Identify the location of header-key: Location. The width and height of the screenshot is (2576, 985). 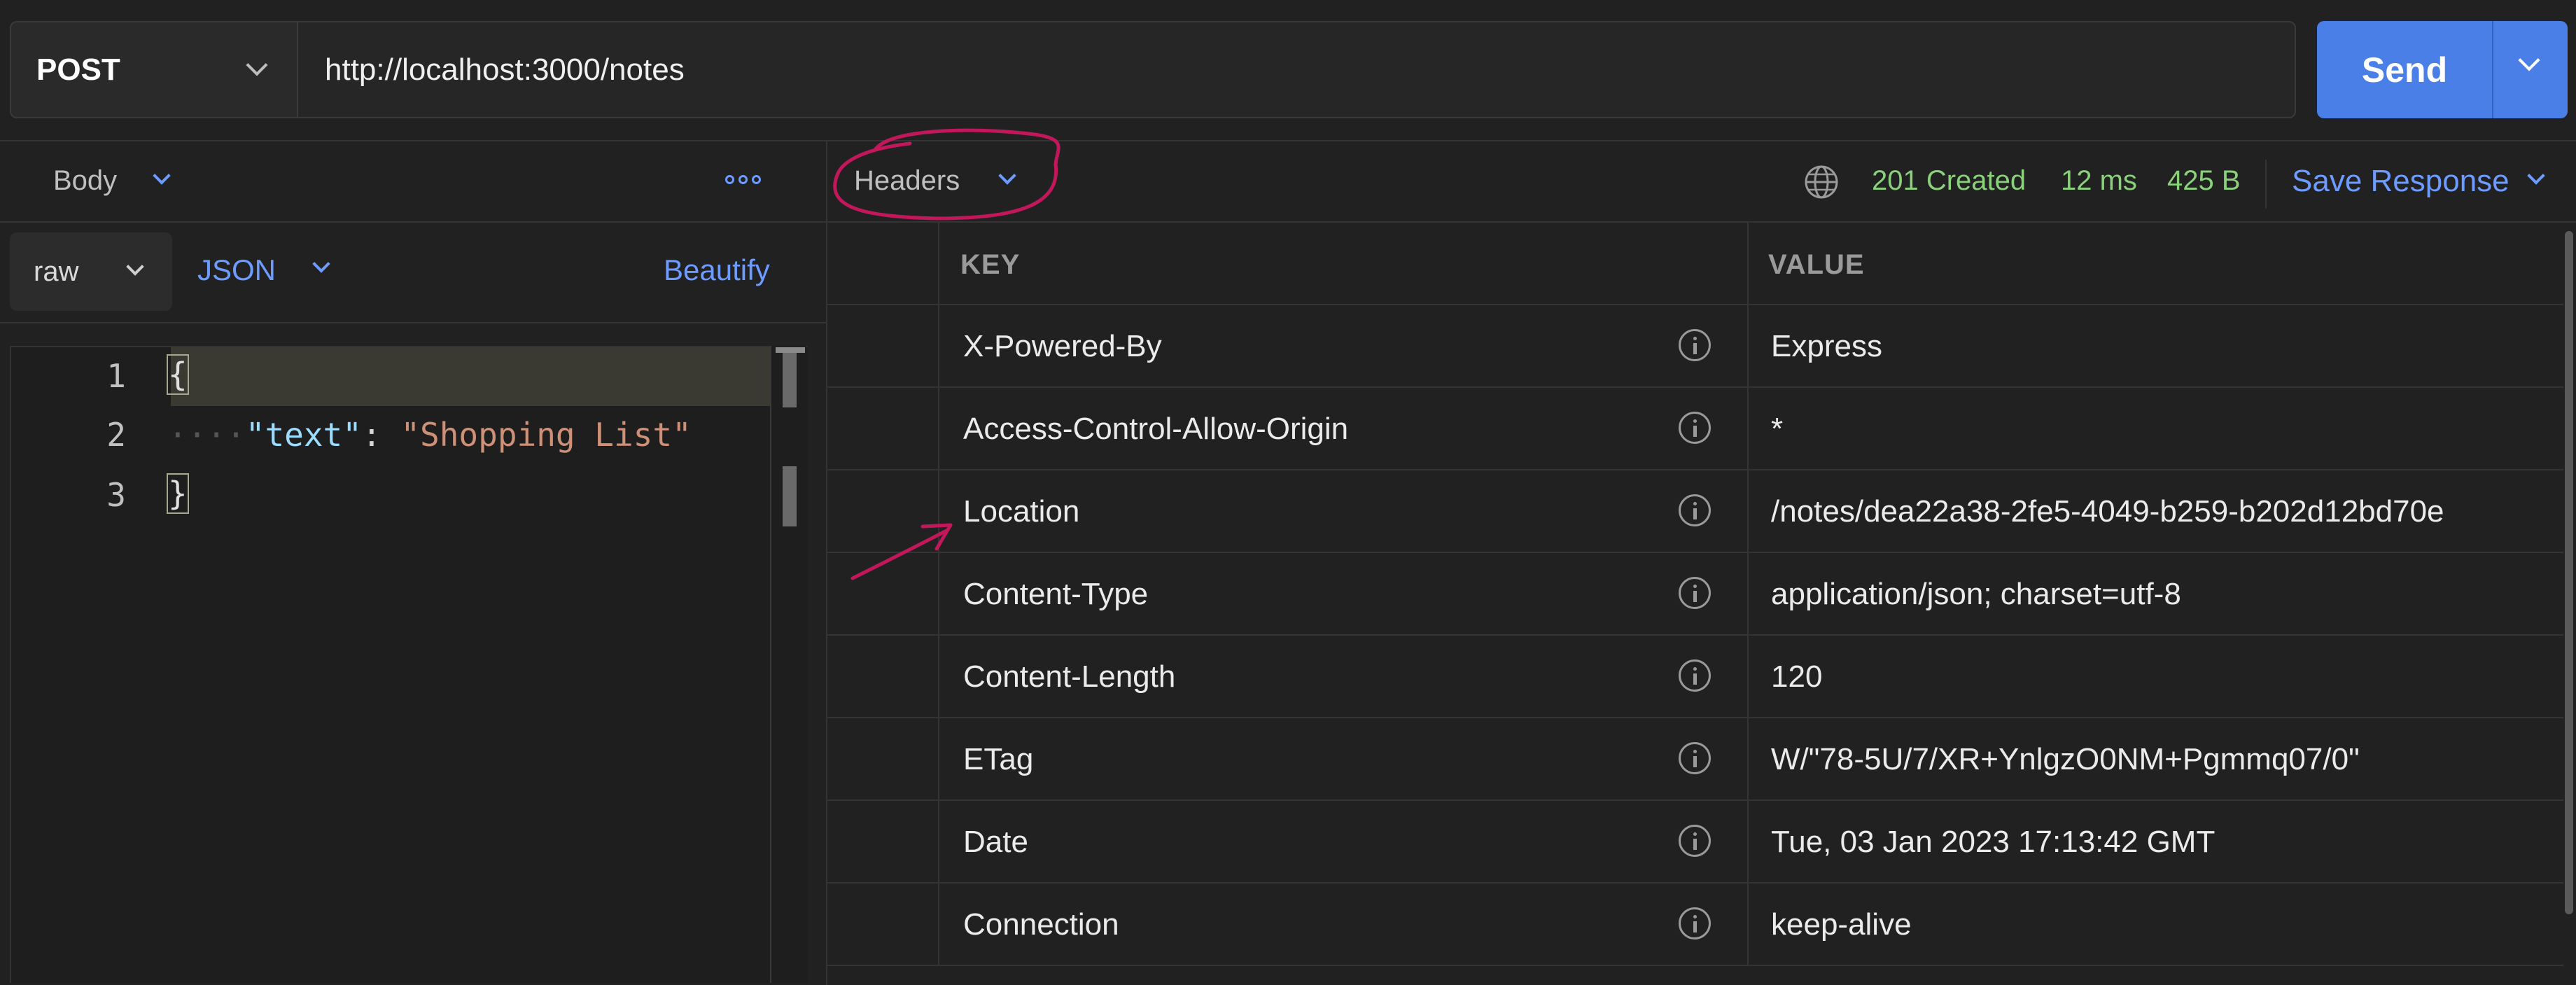
(1021, 511).